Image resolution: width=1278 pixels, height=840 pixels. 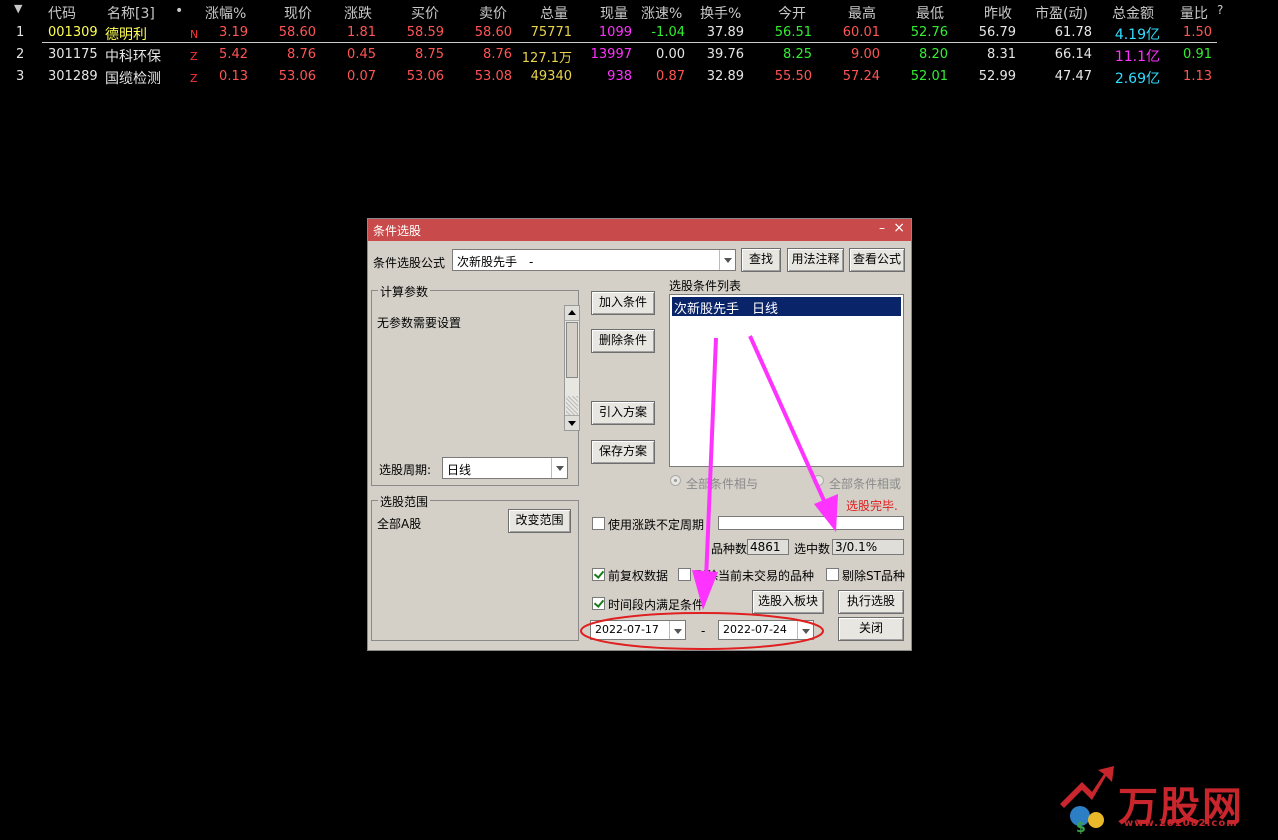 I want to click on col-prev: 昨收, so click(x=998, y=13).